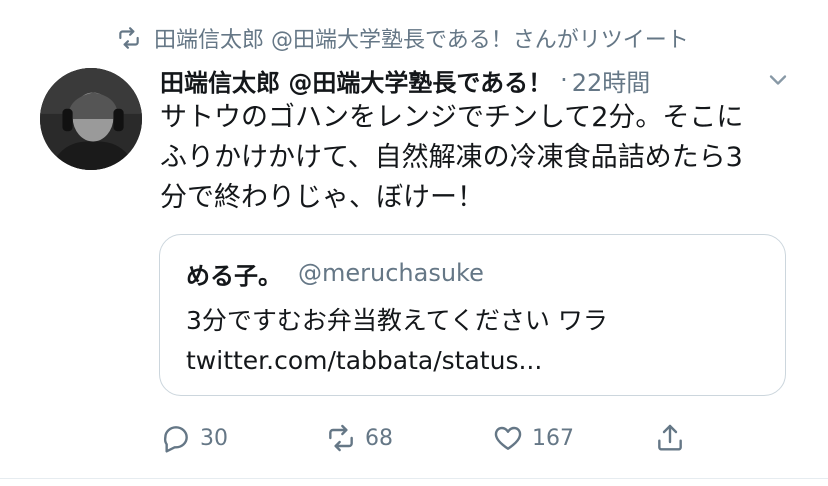 The width and height of the screenshot is (828, 486). What do you see at coordinates (508, 438) in the screenshot?
I see `heart-icon` at bounding box center [508, 438].